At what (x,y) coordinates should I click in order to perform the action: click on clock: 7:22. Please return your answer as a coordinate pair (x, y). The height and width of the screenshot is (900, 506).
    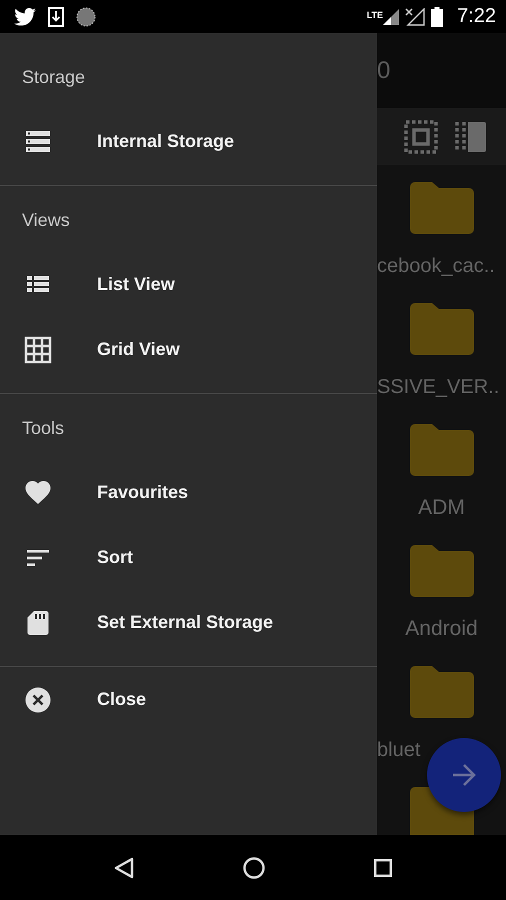
    Looking at the image, I should click on (476, 16).